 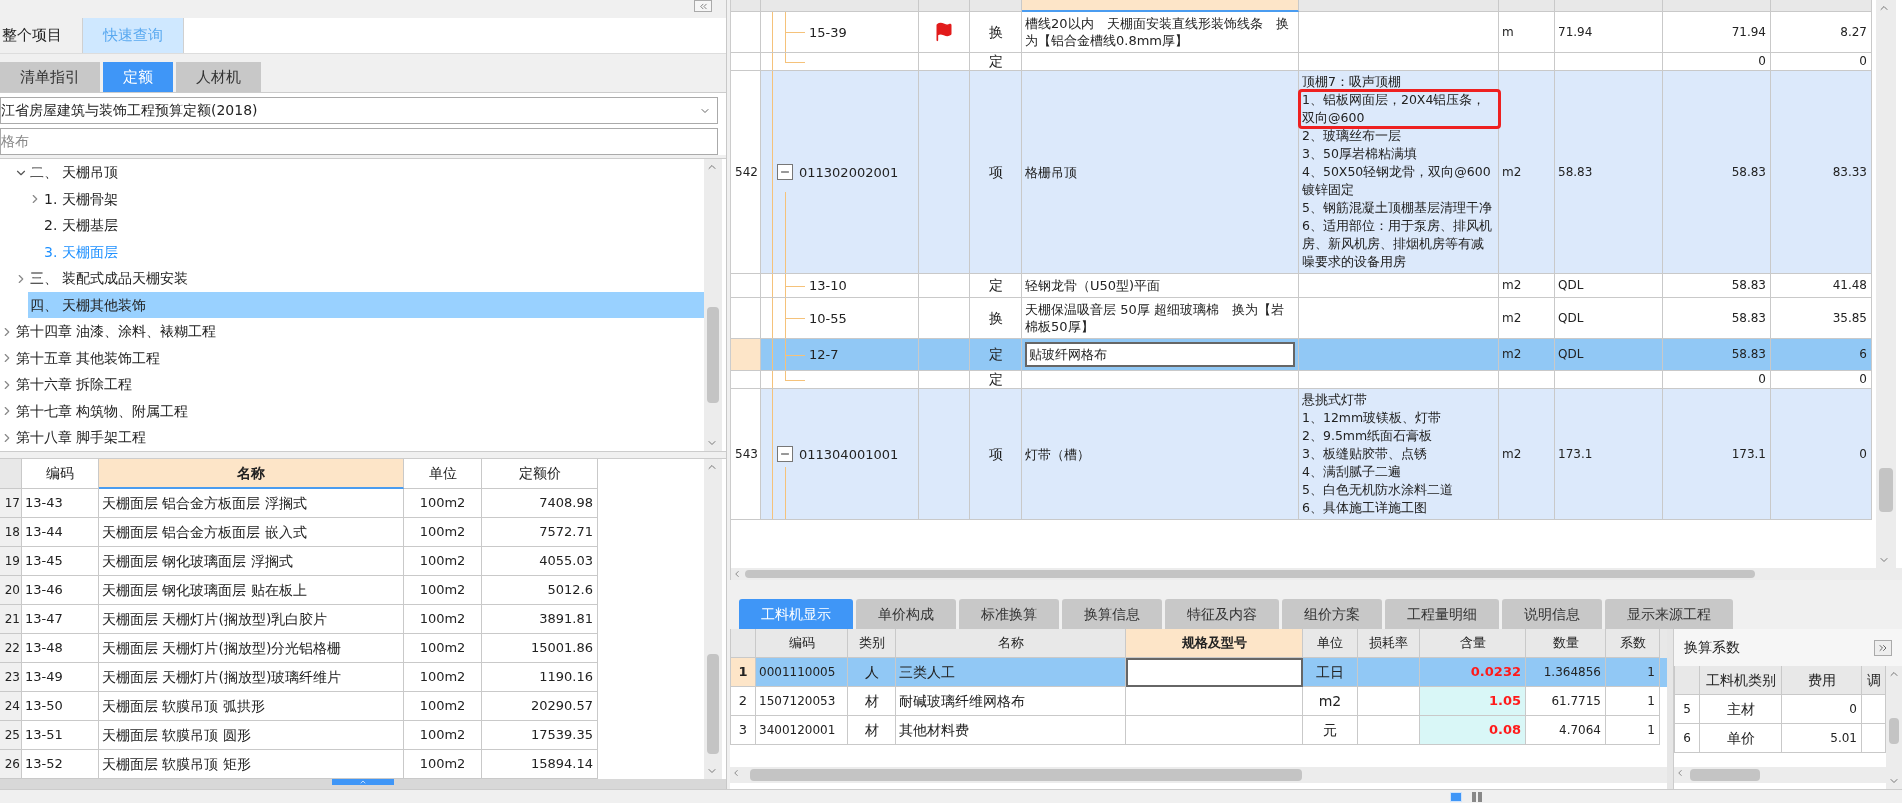 I want to click on table-cell: 天棚面层 天棚灯片(搁放型)玻璃纤维片, so click(x=251, y=678).